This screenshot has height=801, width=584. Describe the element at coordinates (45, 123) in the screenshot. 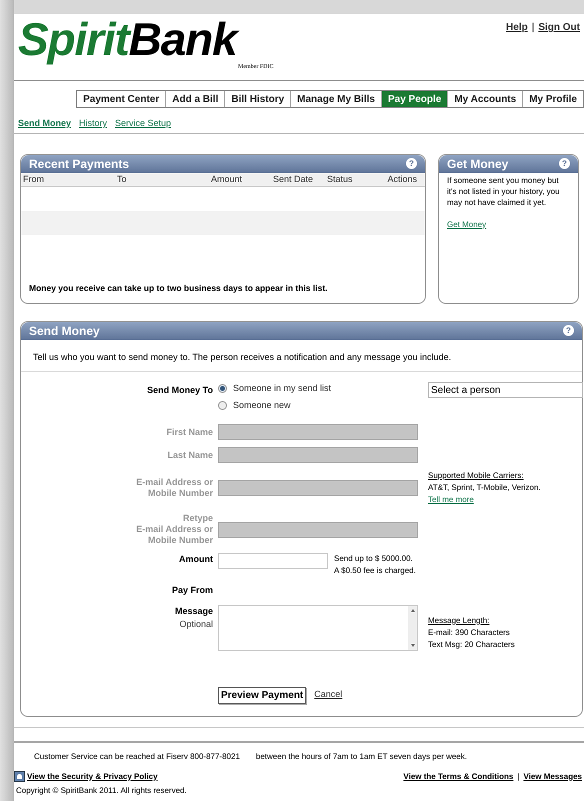

I see `subnav-link: Send Money` at that location.